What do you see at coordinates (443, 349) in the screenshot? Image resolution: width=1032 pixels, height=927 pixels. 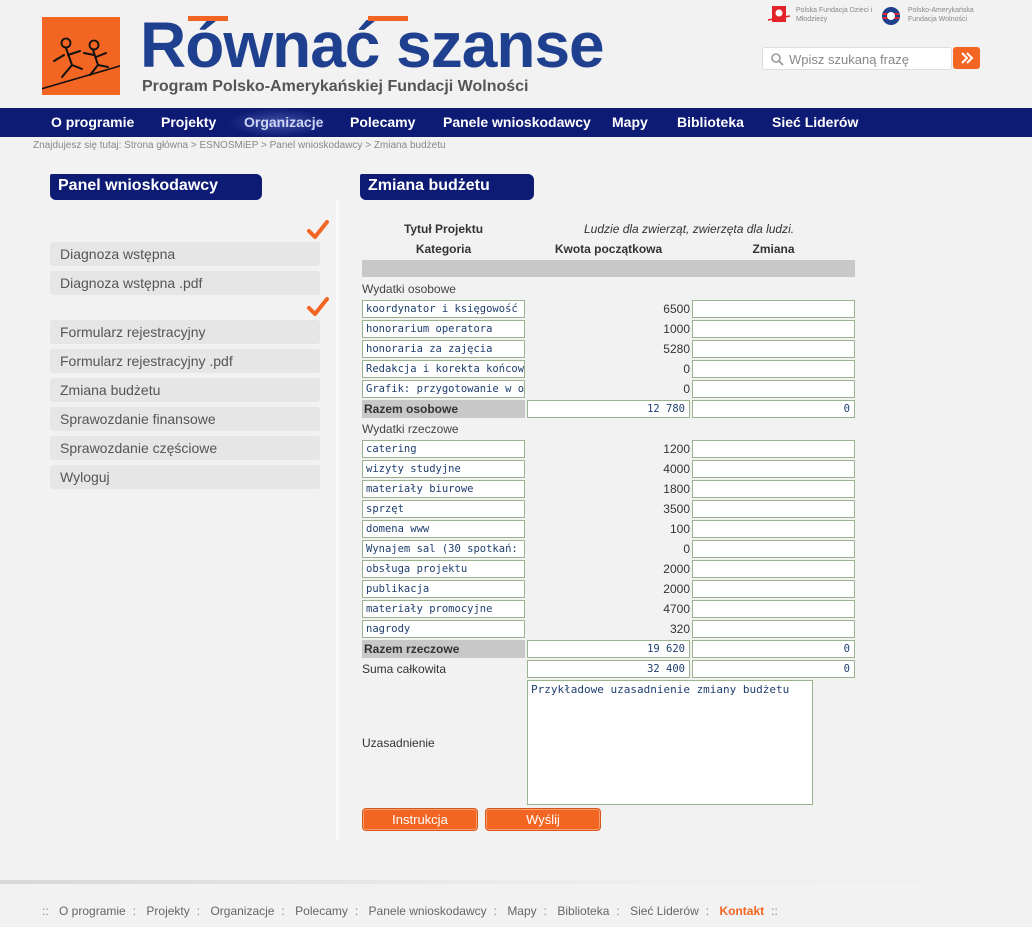 I see `personal-name-field: honoraria za zajęcia` at bounding box center [443, 349].